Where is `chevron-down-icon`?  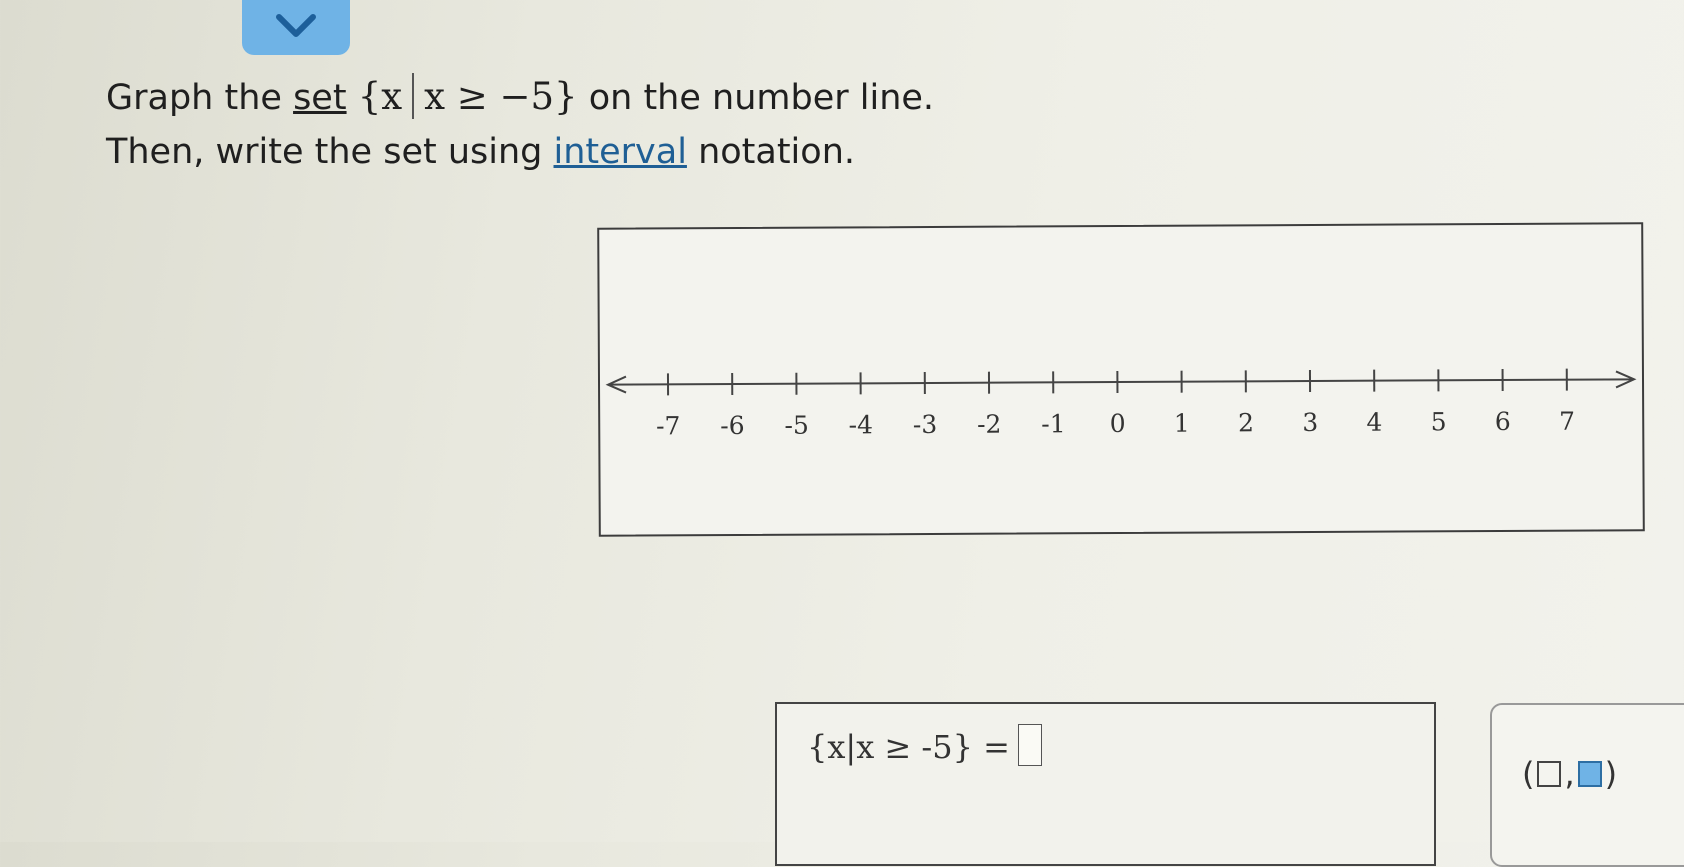 chevron-down-icon is located at coordinates (296, 28).